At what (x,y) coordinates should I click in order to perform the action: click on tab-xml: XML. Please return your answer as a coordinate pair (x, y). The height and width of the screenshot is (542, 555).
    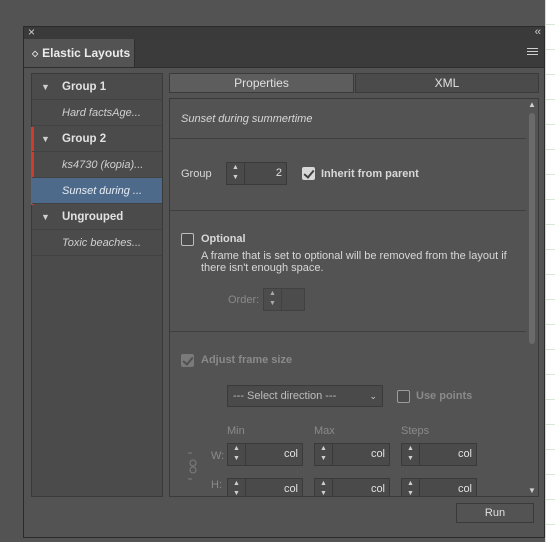
    Looking at the image, I should click on (447, 83).